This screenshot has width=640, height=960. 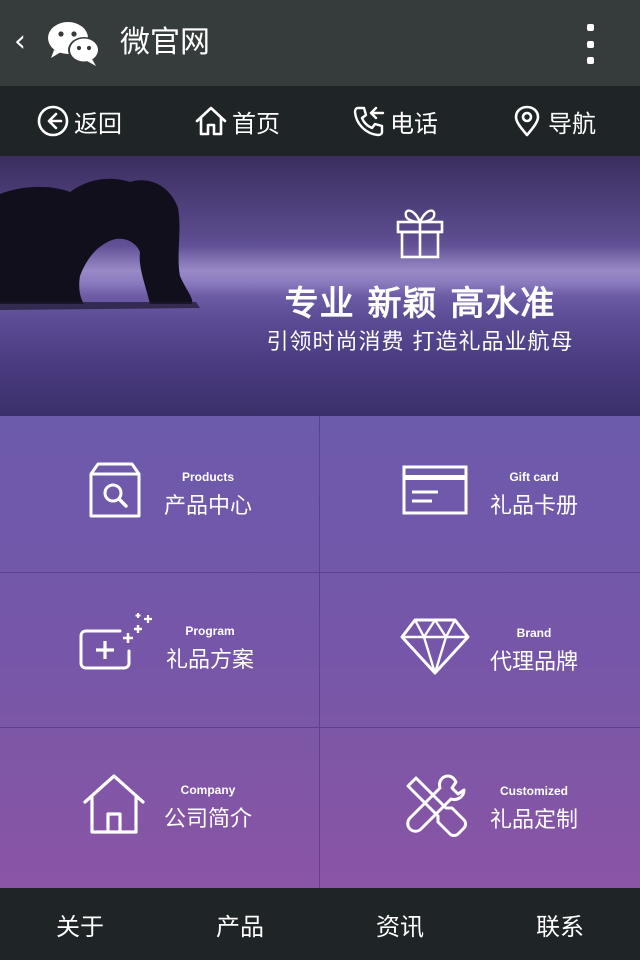 I want to click on add-sparkle-icon, so click(x=115, y=641).